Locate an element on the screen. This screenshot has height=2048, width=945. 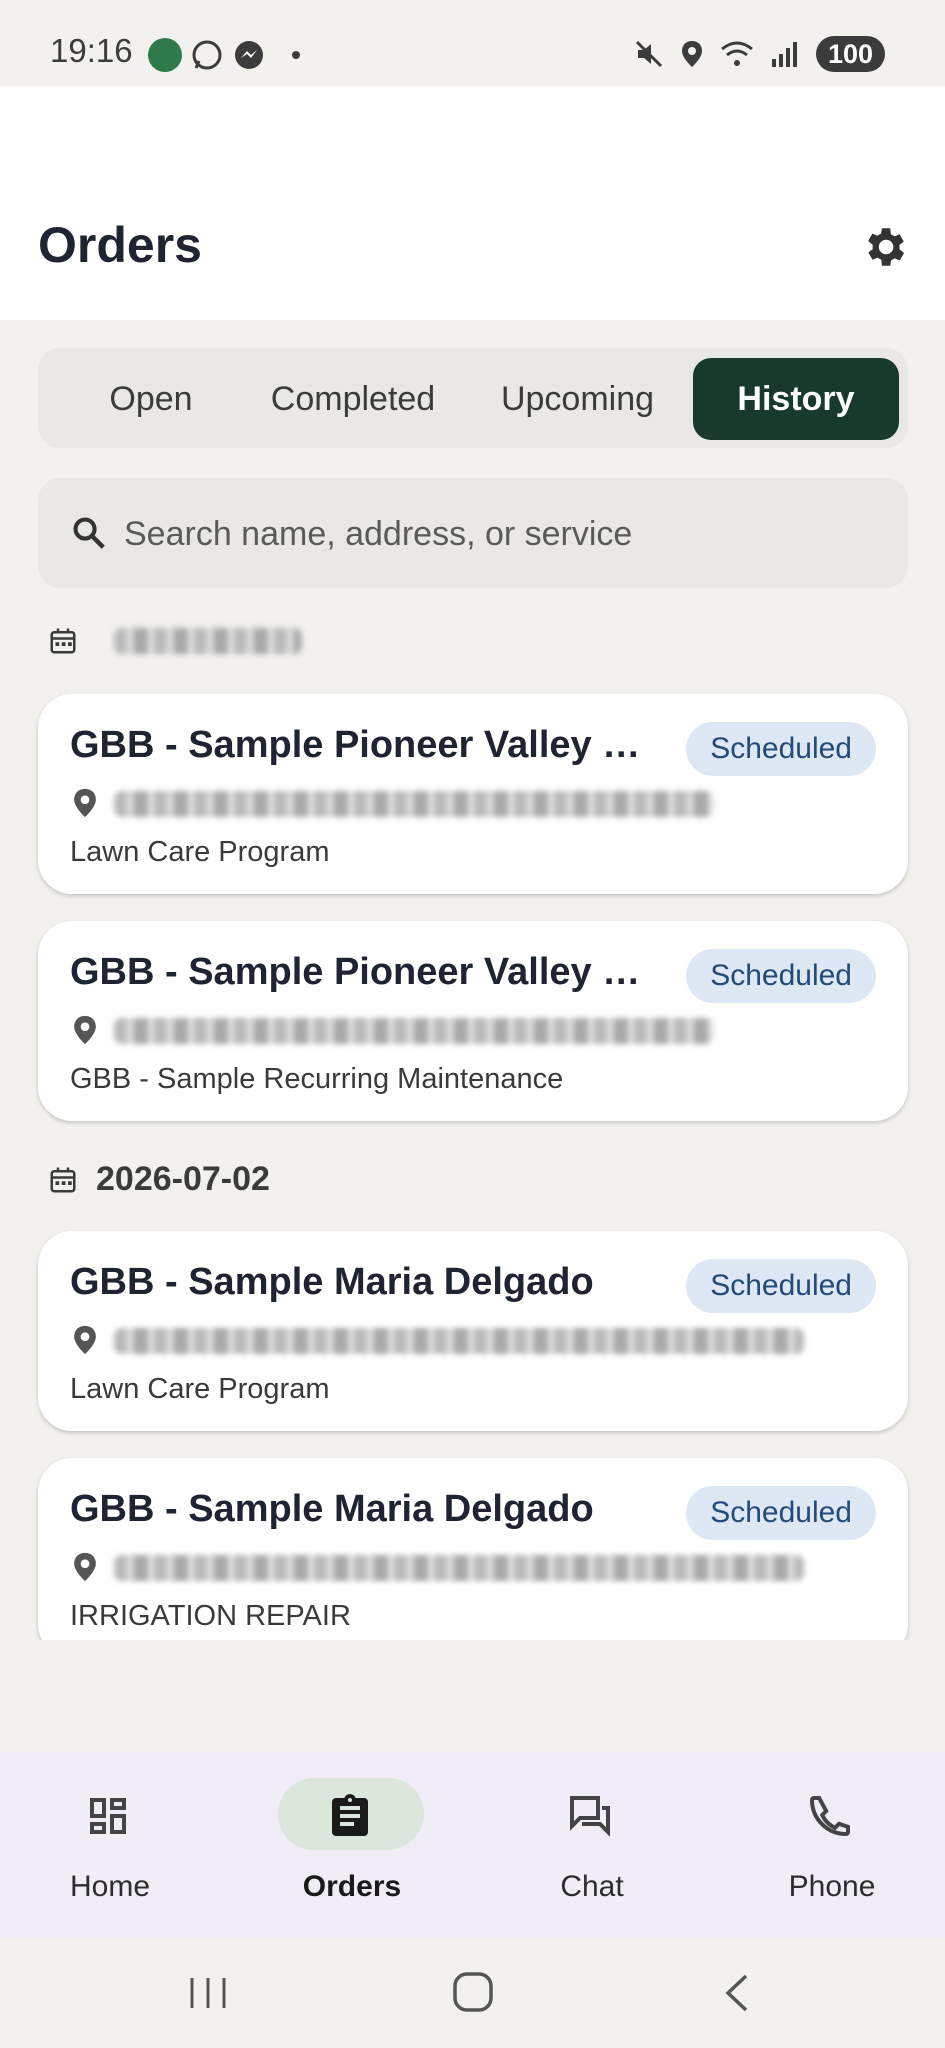
status-indicators: 100 is located at coordinates (759, 54).